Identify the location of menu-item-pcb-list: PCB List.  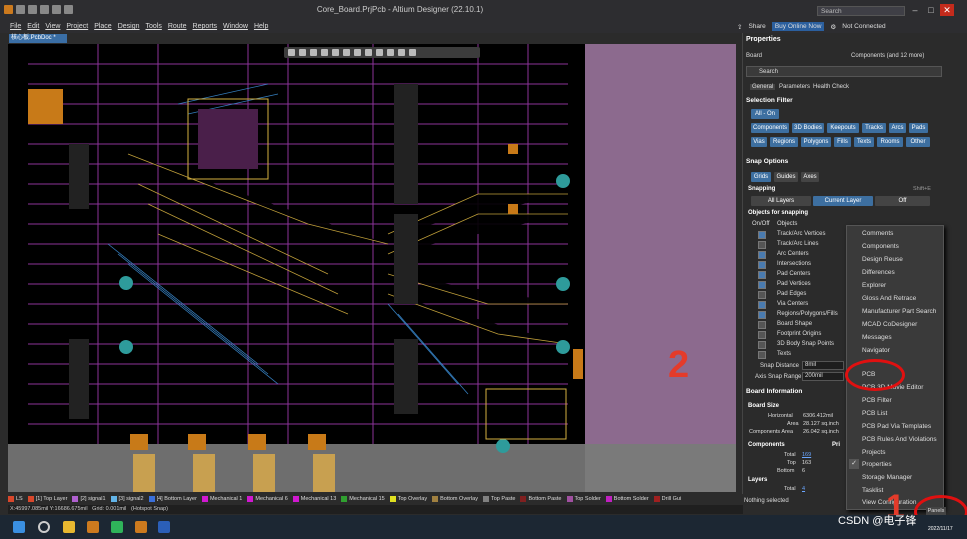
(874, 413).